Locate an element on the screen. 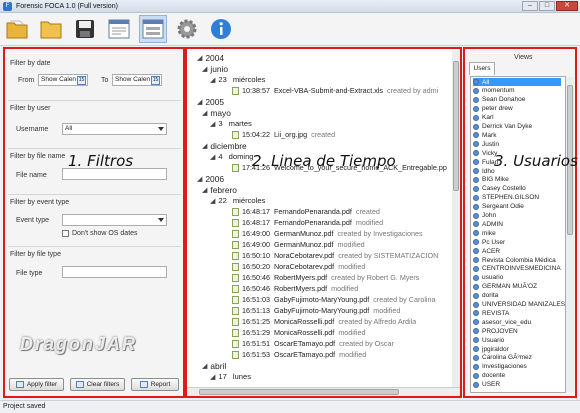 The height and width of the screenshot is (413, 580). timeline-month: ◢ mayo is located at coordinates (216, 113).